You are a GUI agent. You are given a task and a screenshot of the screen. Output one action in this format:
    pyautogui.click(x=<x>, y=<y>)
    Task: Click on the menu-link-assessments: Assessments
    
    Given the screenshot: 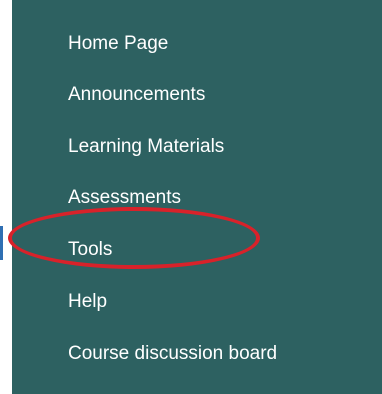 What is the action you would take?
    pyautogui.click(x=124, y=197)
    